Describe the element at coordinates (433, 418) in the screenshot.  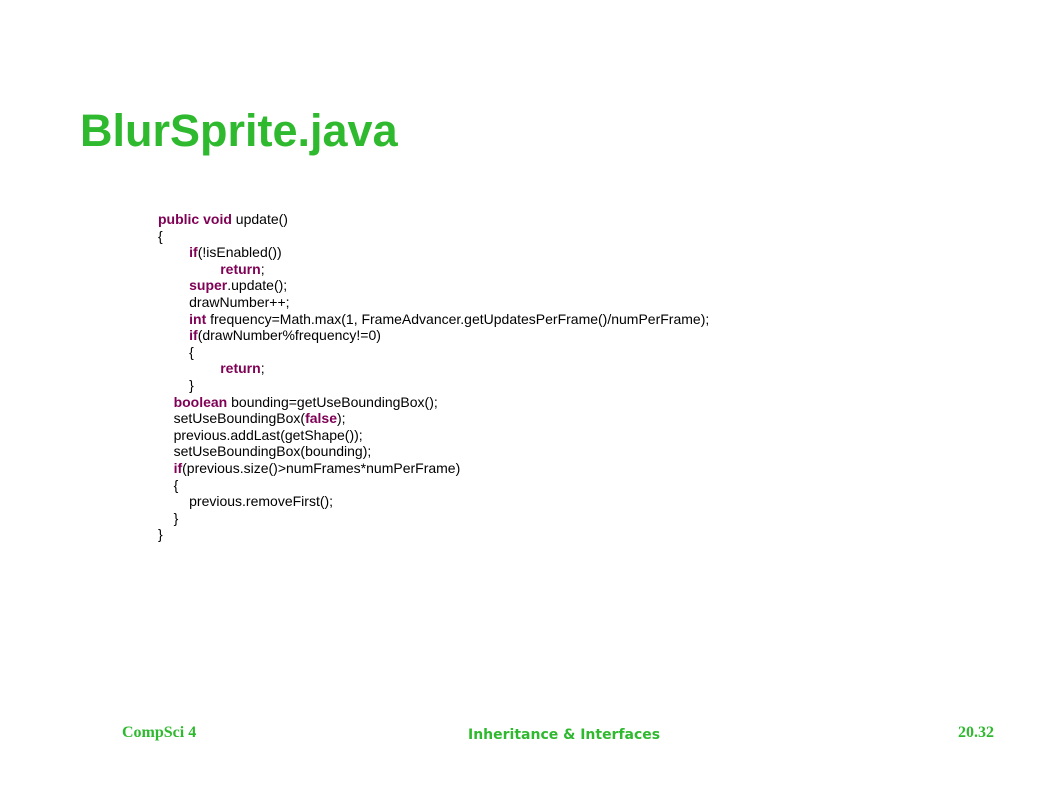
I see `code-line: setUseBoundingBox(false);` at that location.